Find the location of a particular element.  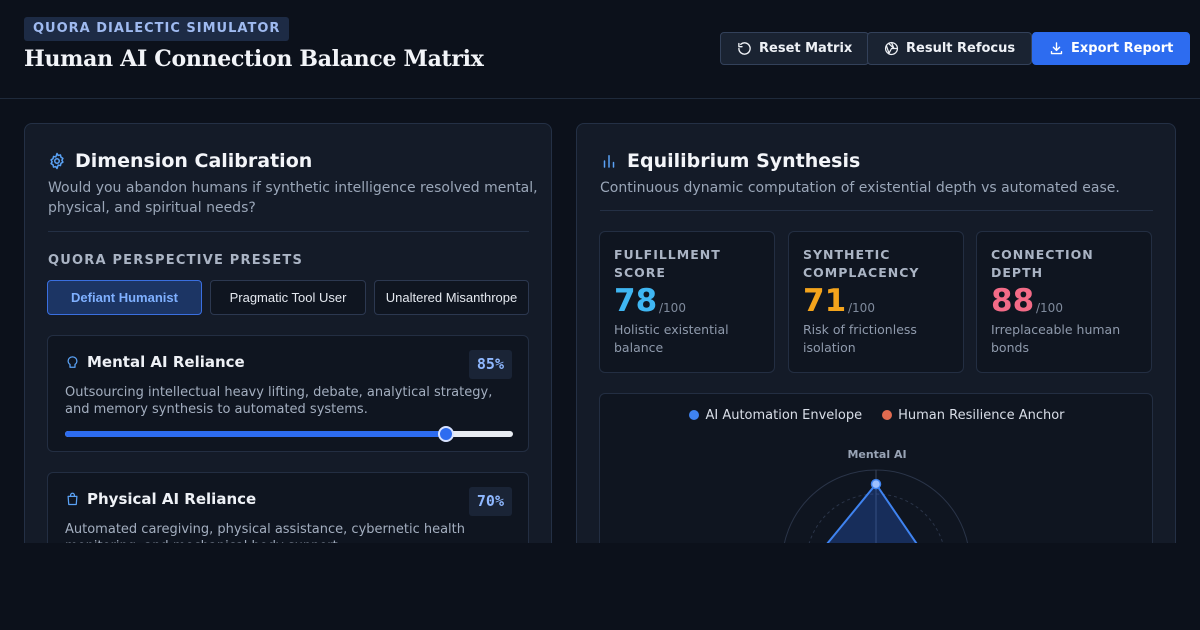

physical-reliance-header: Physical AI Reliance is located at coordinates (160, 499).